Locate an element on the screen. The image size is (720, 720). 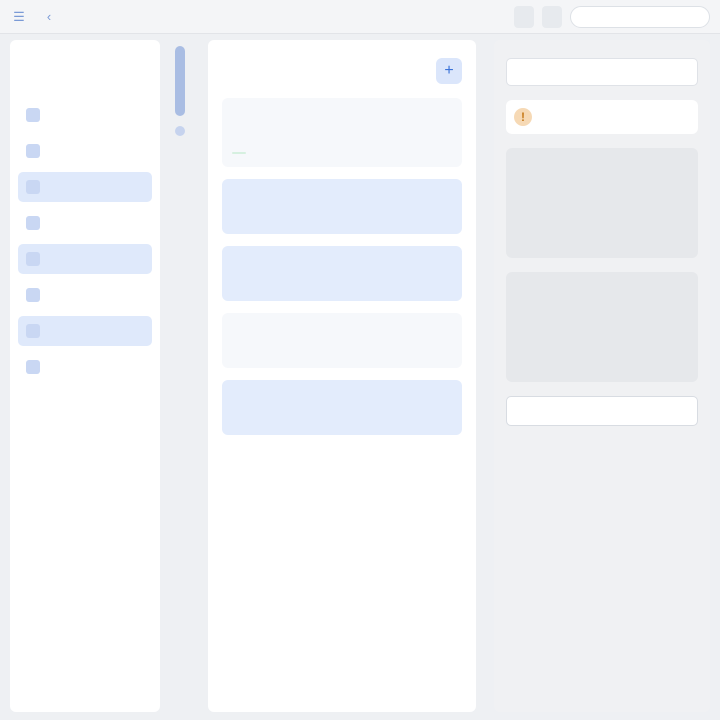
warning-notice: ! is located at coordinates (602, 117).